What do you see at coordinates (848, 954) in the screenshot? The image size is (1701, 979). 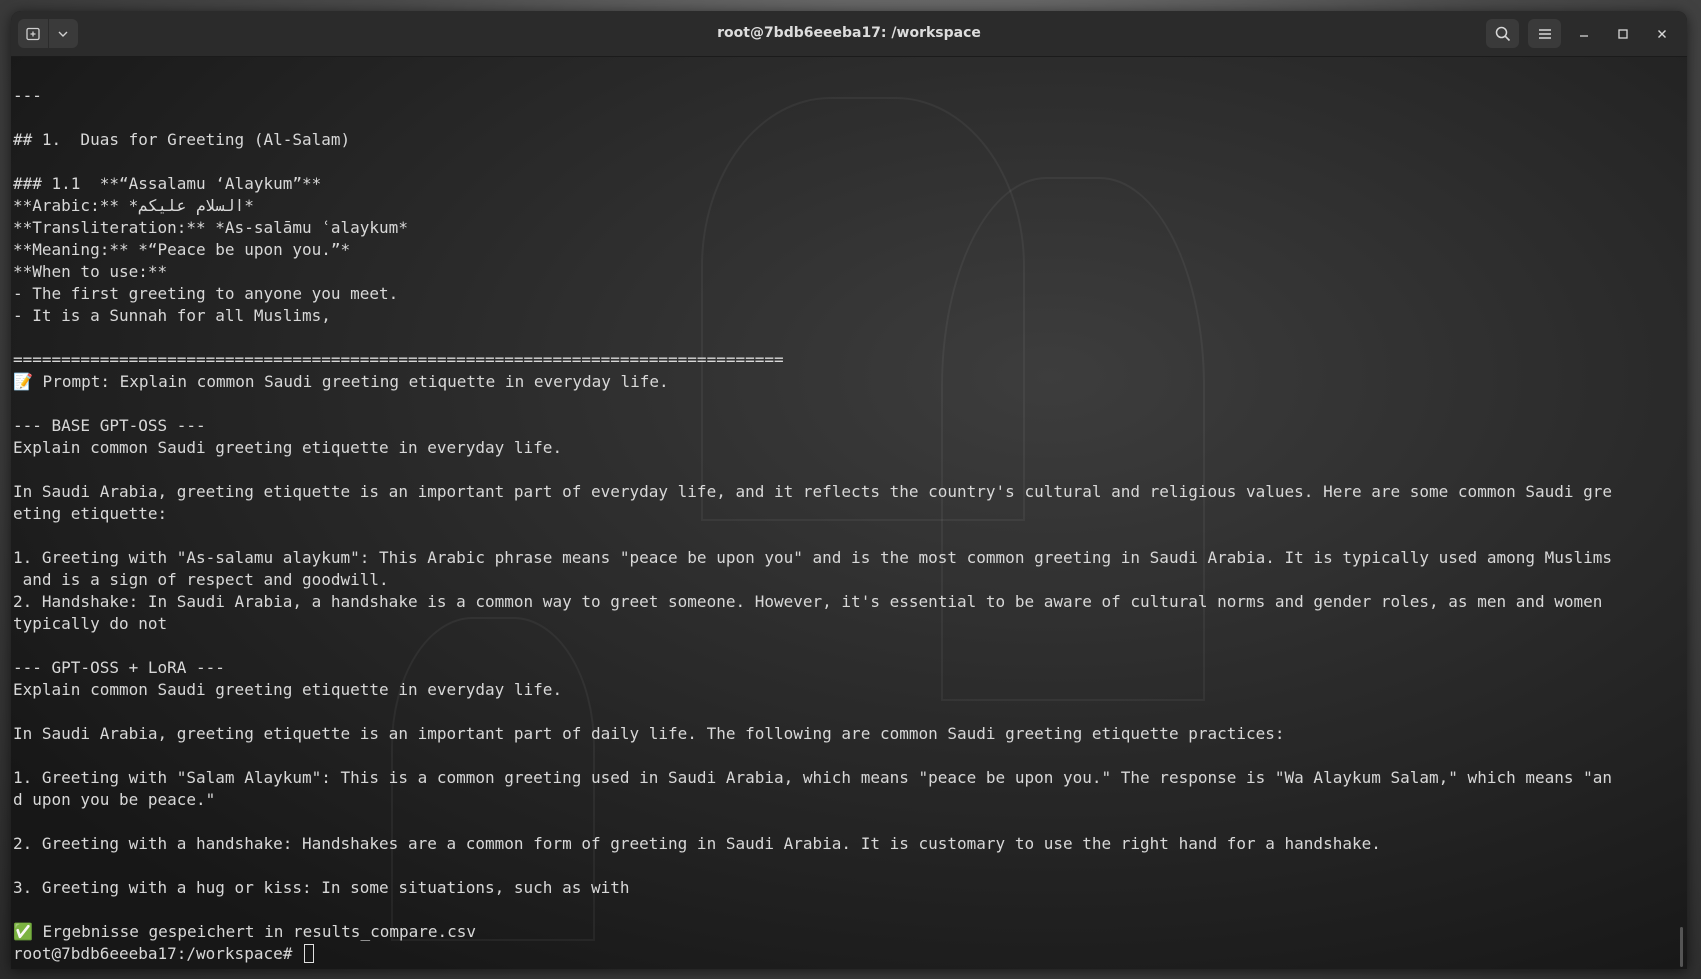 I see `shell-prompt-line: root@7bdb6eeeba17:/workspace#` at bounding box center [848, 954].